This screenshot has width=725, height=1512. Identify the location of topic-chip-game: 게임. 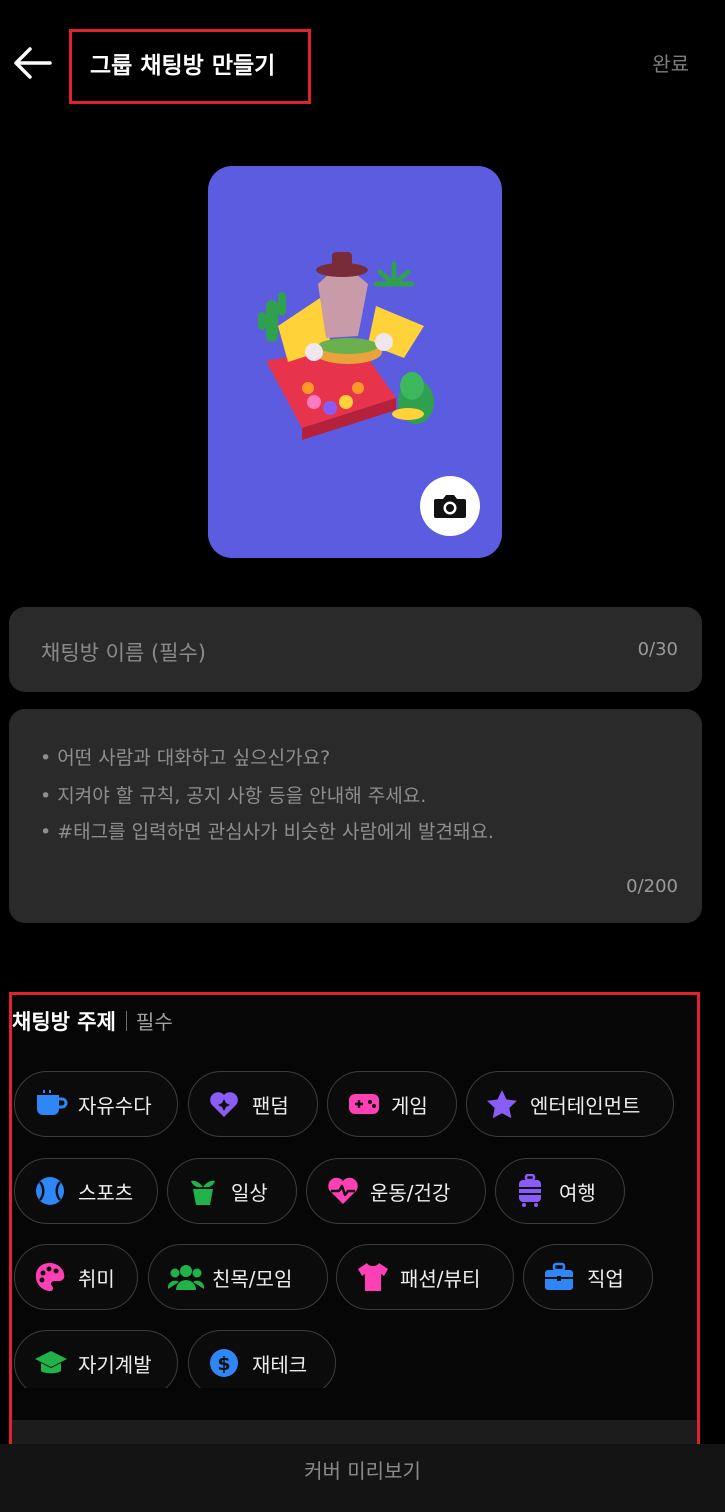
(392, 1104).